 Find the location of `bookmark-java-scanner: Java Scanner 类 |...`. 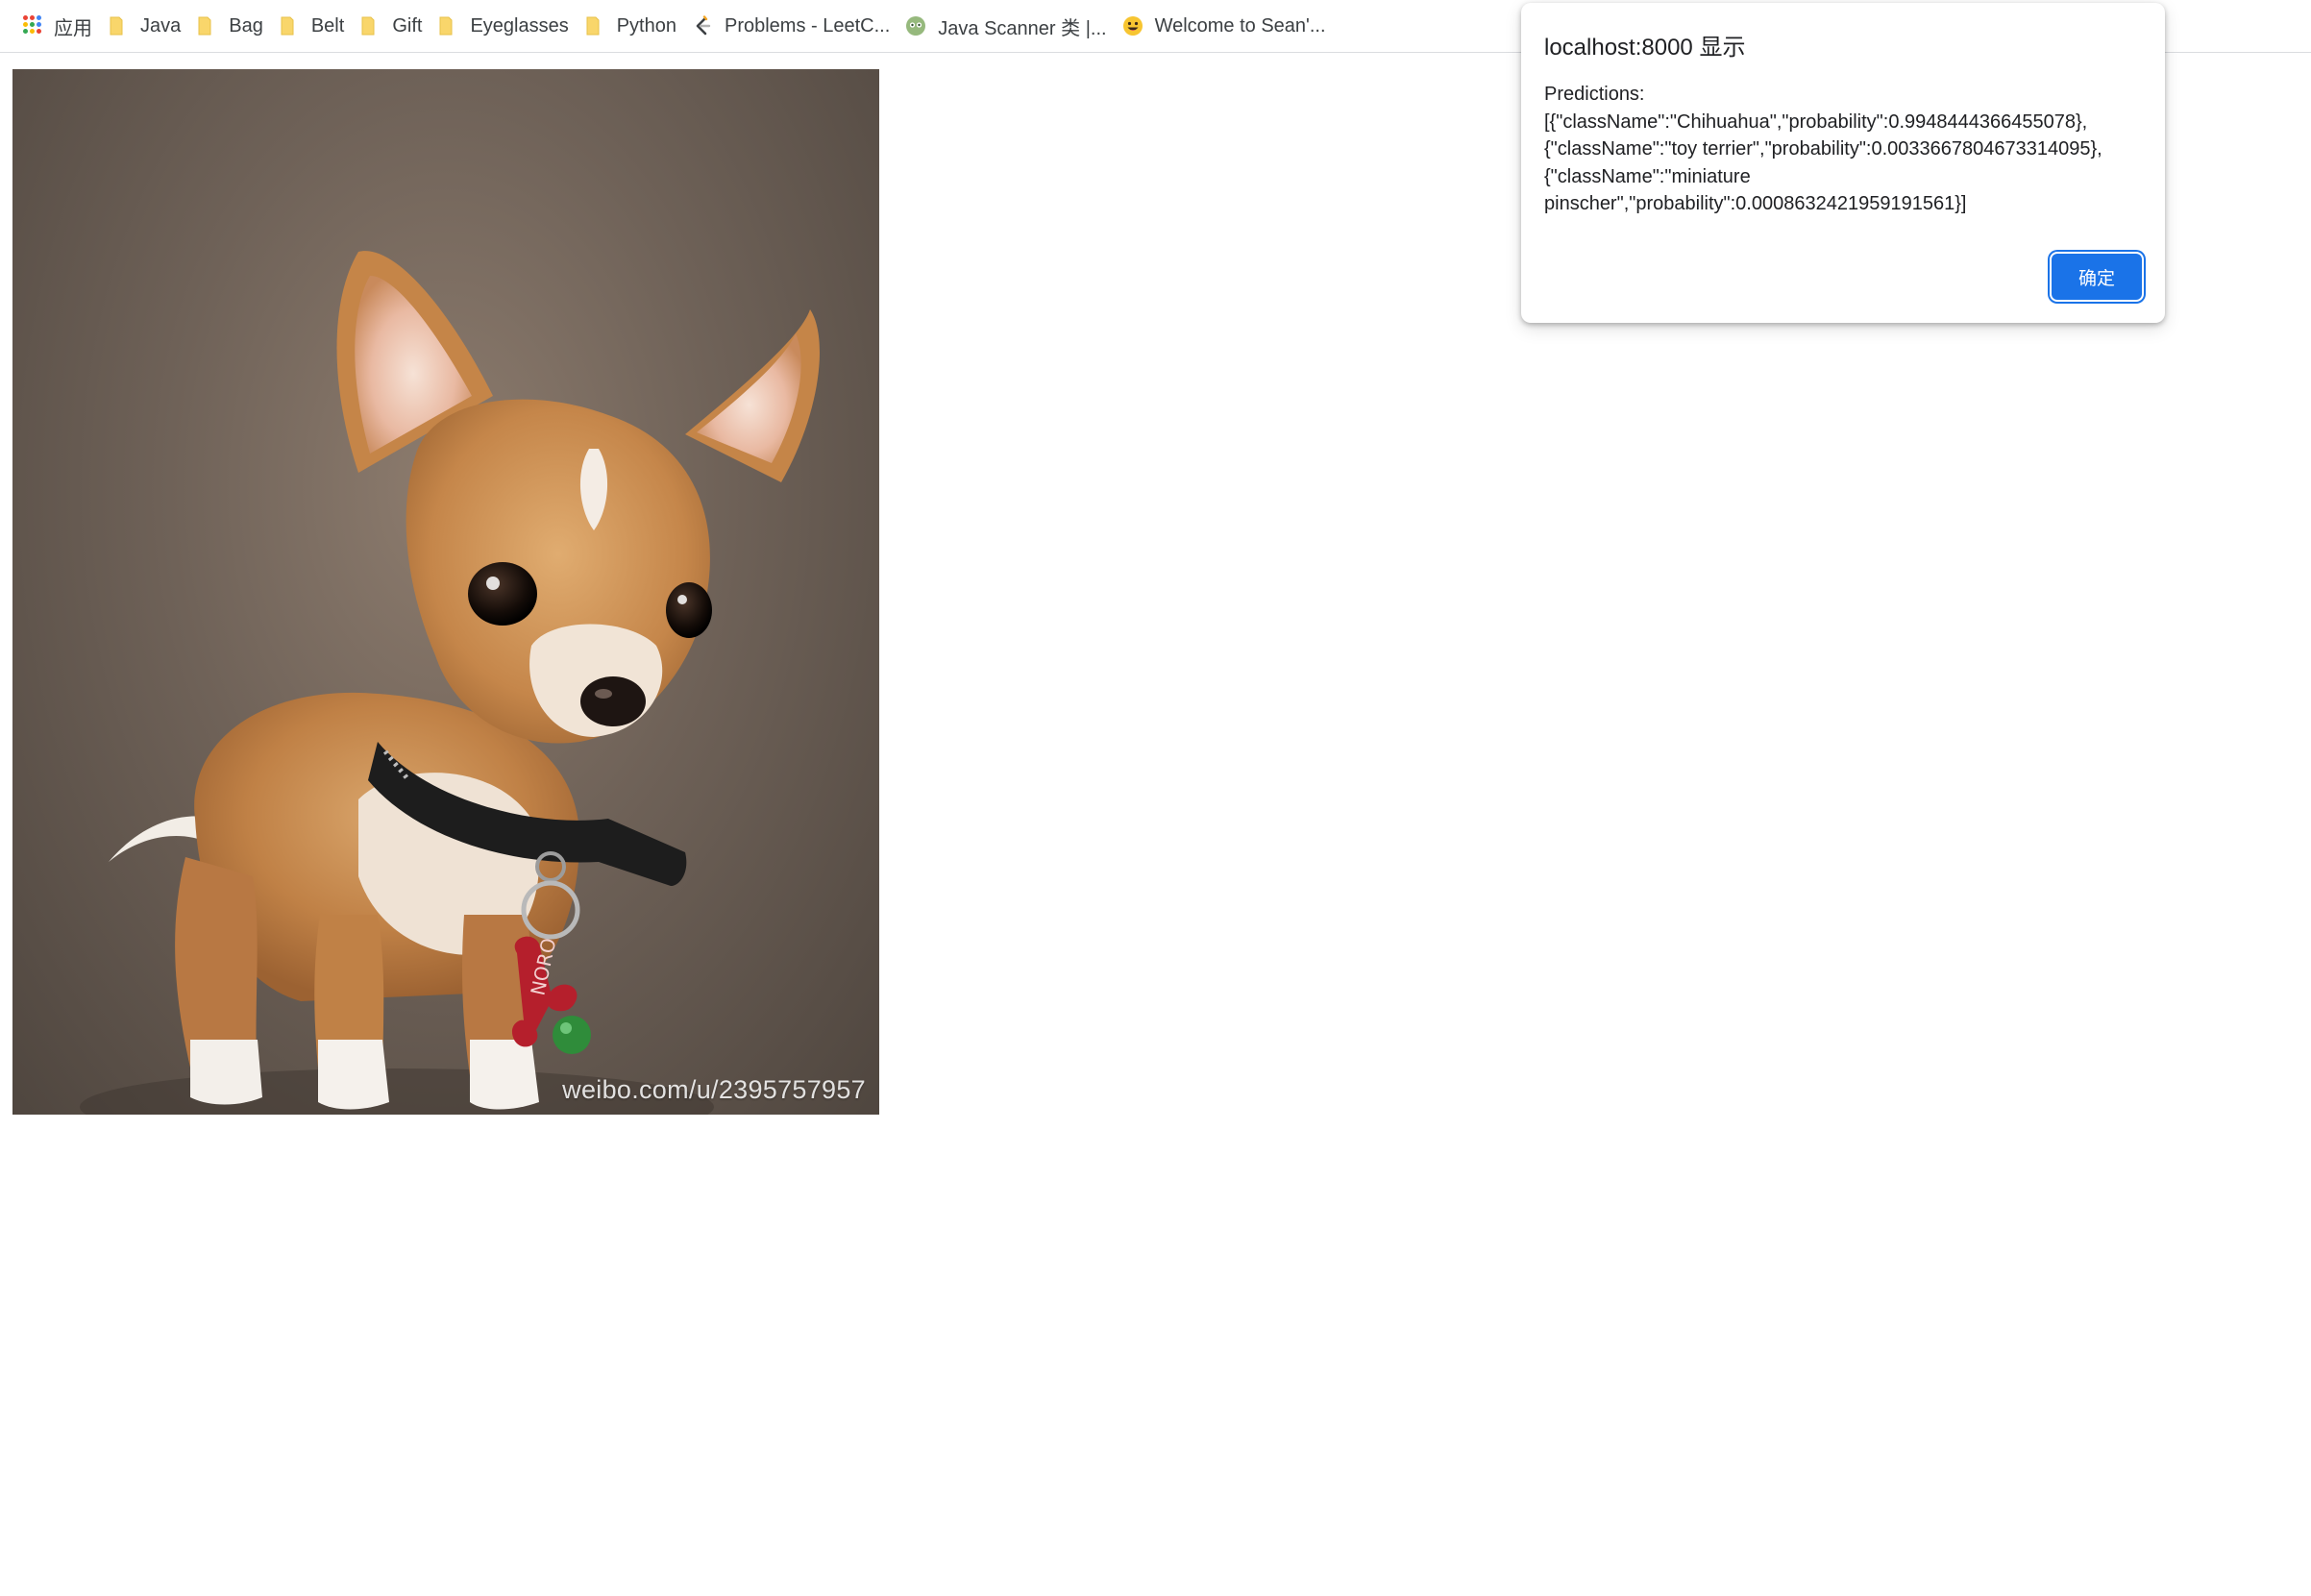

bookmark-java-scanner: Java Scanner 类 |... is located at coordinates (1009, 26).